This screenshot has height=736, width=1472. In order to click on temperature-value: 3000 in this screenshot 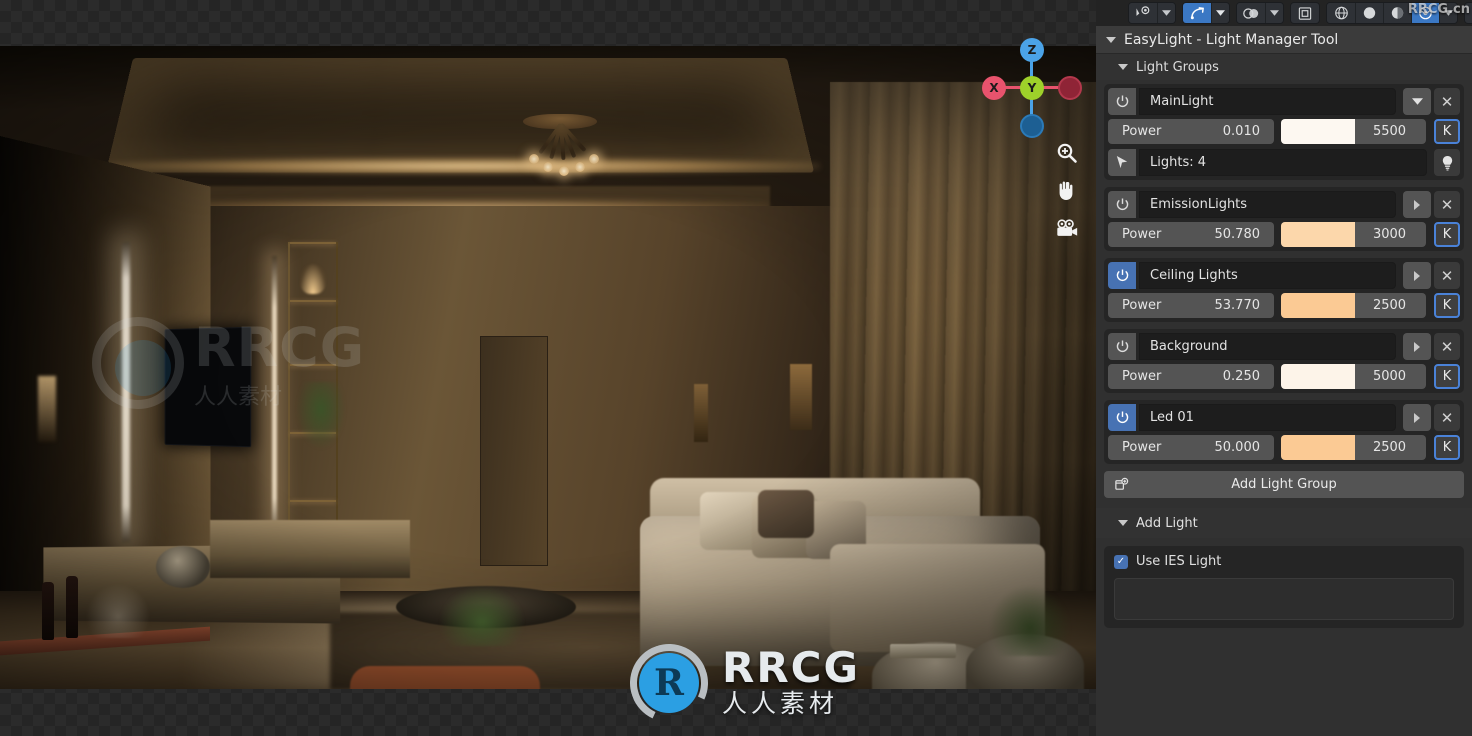, I will do `click(1389, 234)`.